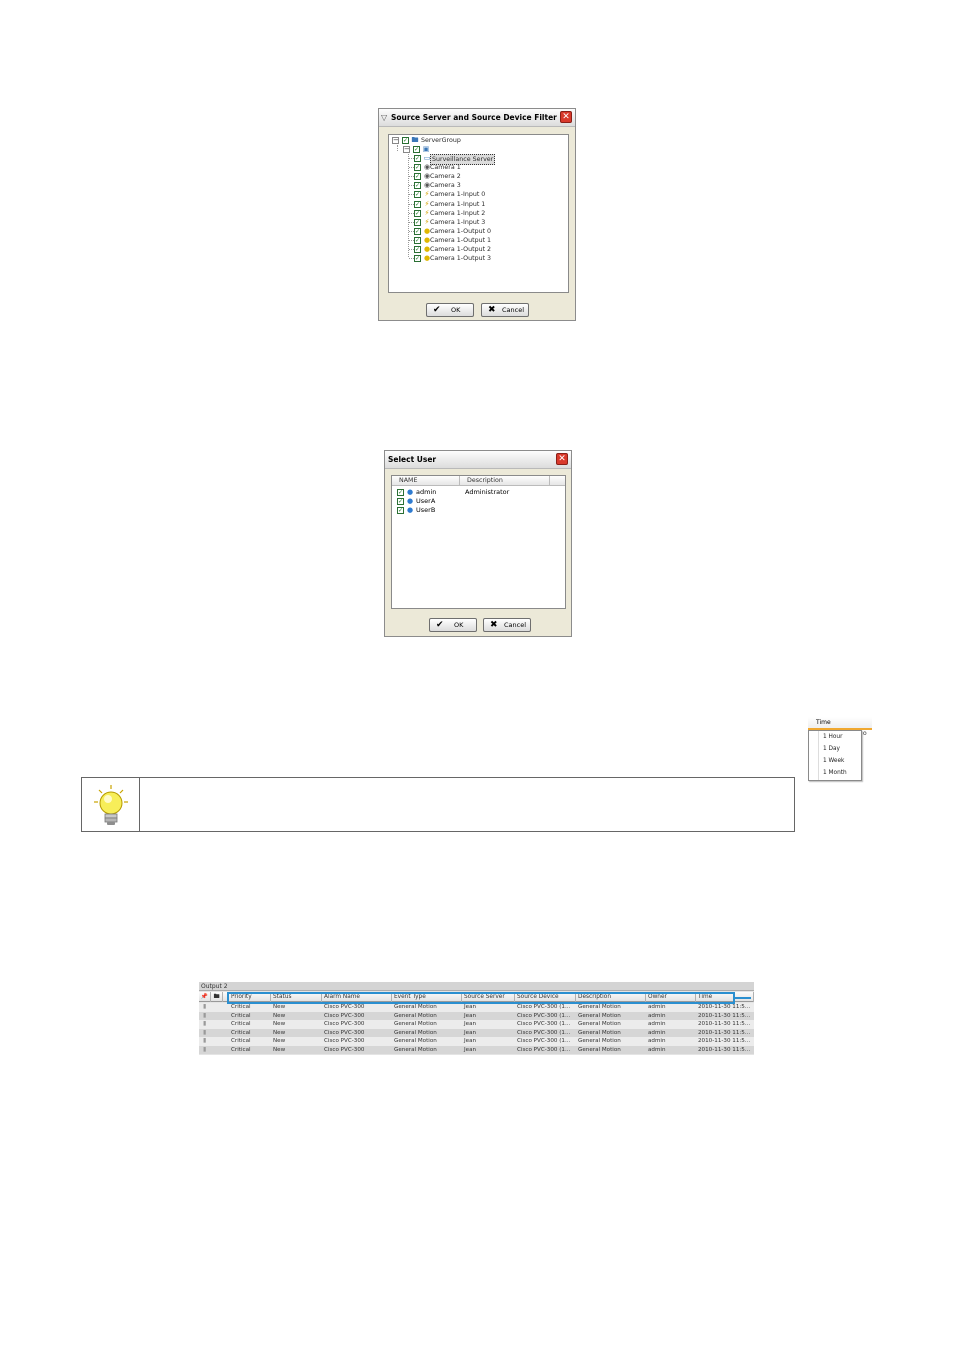 This screenshot has width=954, height=1350. What do you see at coordinates (489, 185) in the screenshot?
I see `tree-node: ✓ ◉ Camera 3` at bounding box center [489, 185].